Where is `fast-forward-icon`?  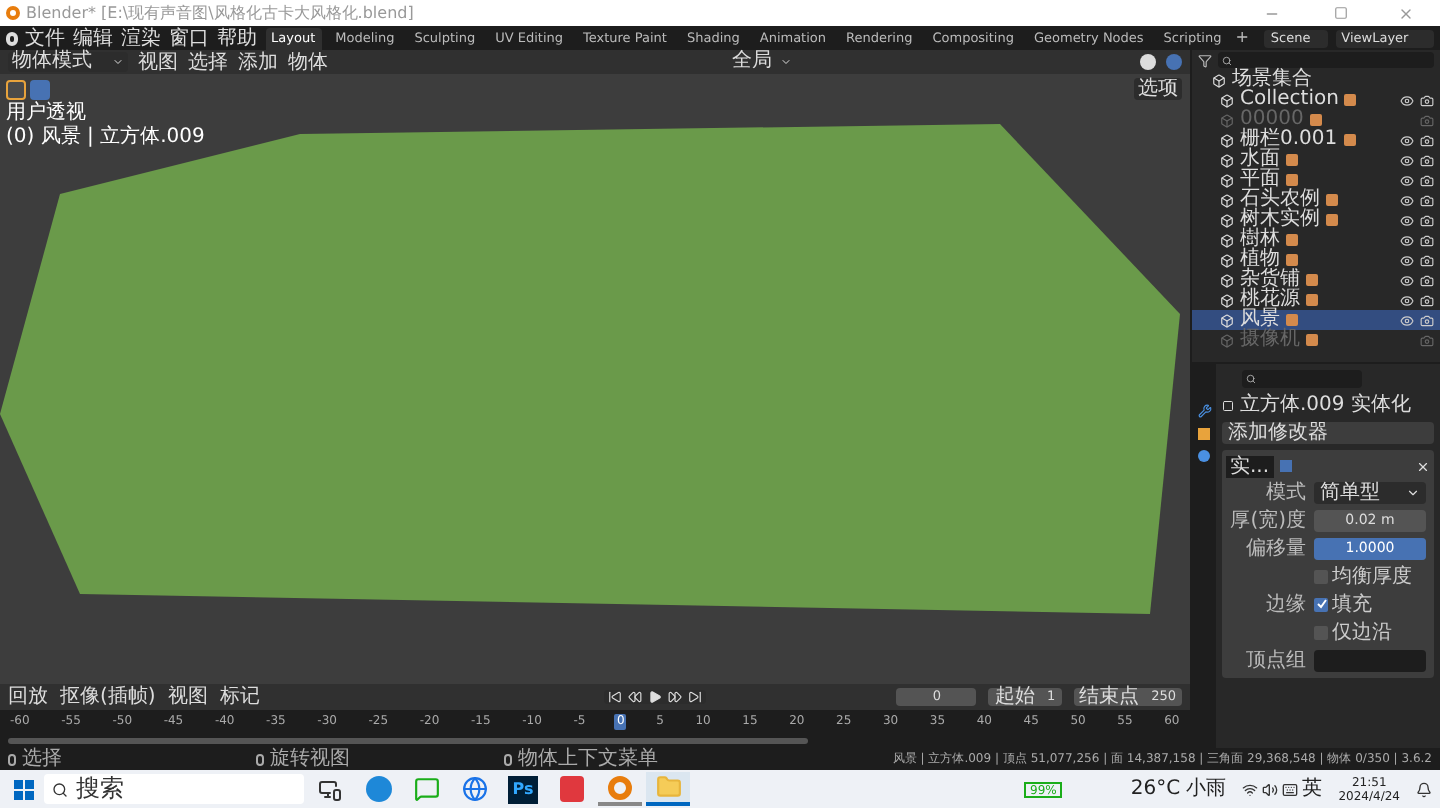 fast-forward-icon is located at coordinates (674, 697).